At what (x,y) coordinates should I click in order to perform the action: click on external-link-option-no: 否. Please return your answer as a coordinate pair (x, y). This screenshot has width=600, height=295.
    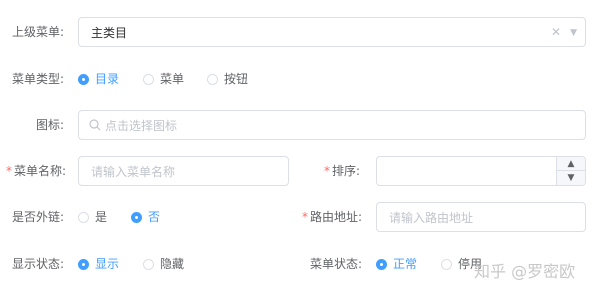
    Looking at the image, I should click on (145, 217).